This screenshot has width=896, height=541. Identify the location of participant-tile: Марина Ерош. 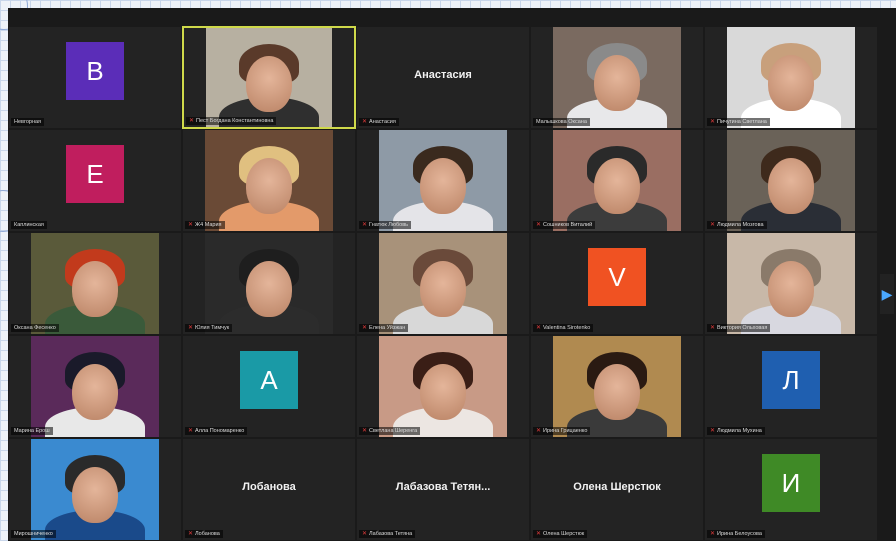
(95, 386).